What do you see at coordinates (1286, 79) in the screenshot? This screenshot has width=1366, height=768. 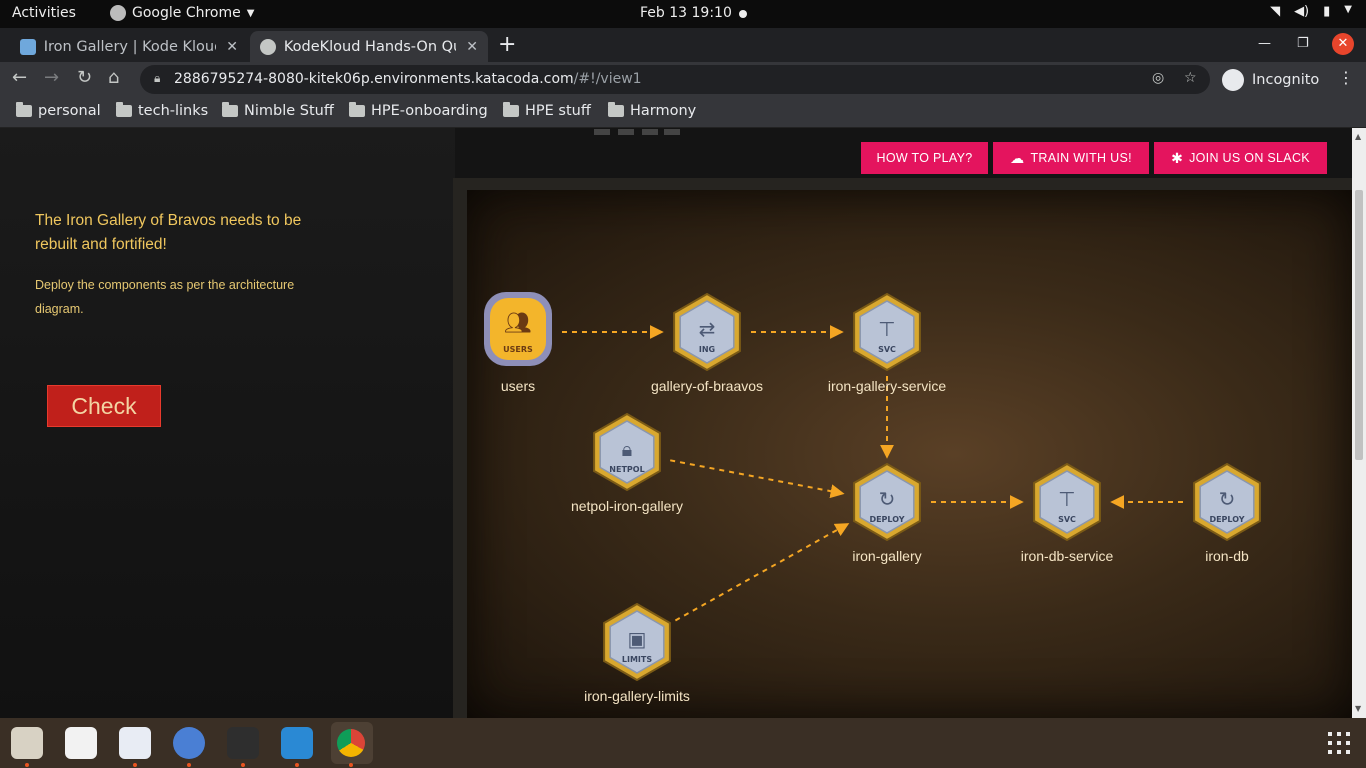 I see `profile-label: Incognito` at bounding box center [1286, 79].